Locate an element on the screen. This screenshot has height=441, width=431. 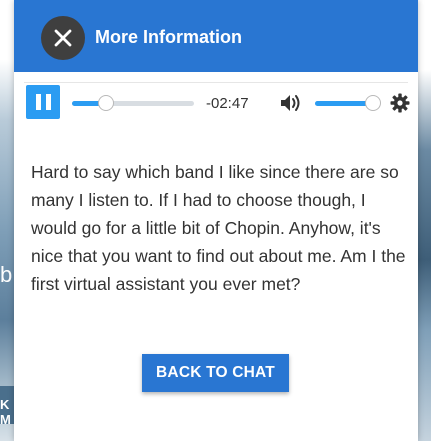
progress-handle is located at coordinates (106, 103).